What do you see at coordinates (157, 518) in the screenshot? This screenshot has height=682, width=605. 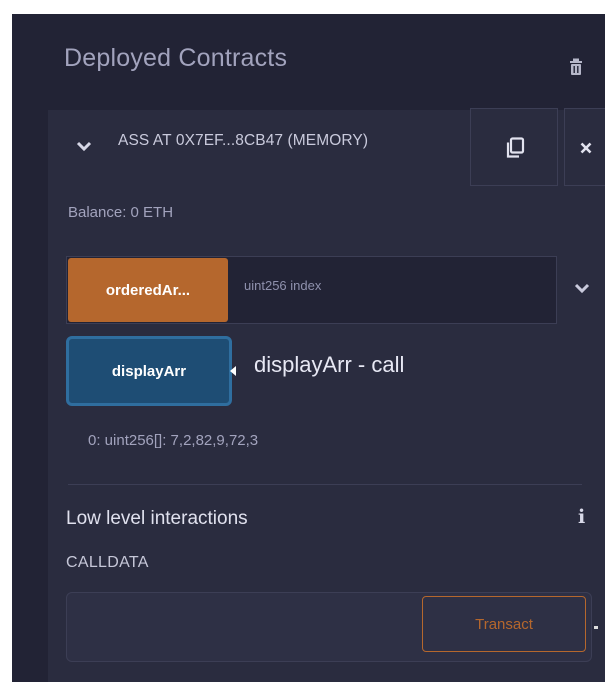 I see `low-level-interactions-title: Low level interactions` at bounding box center [157, 518].